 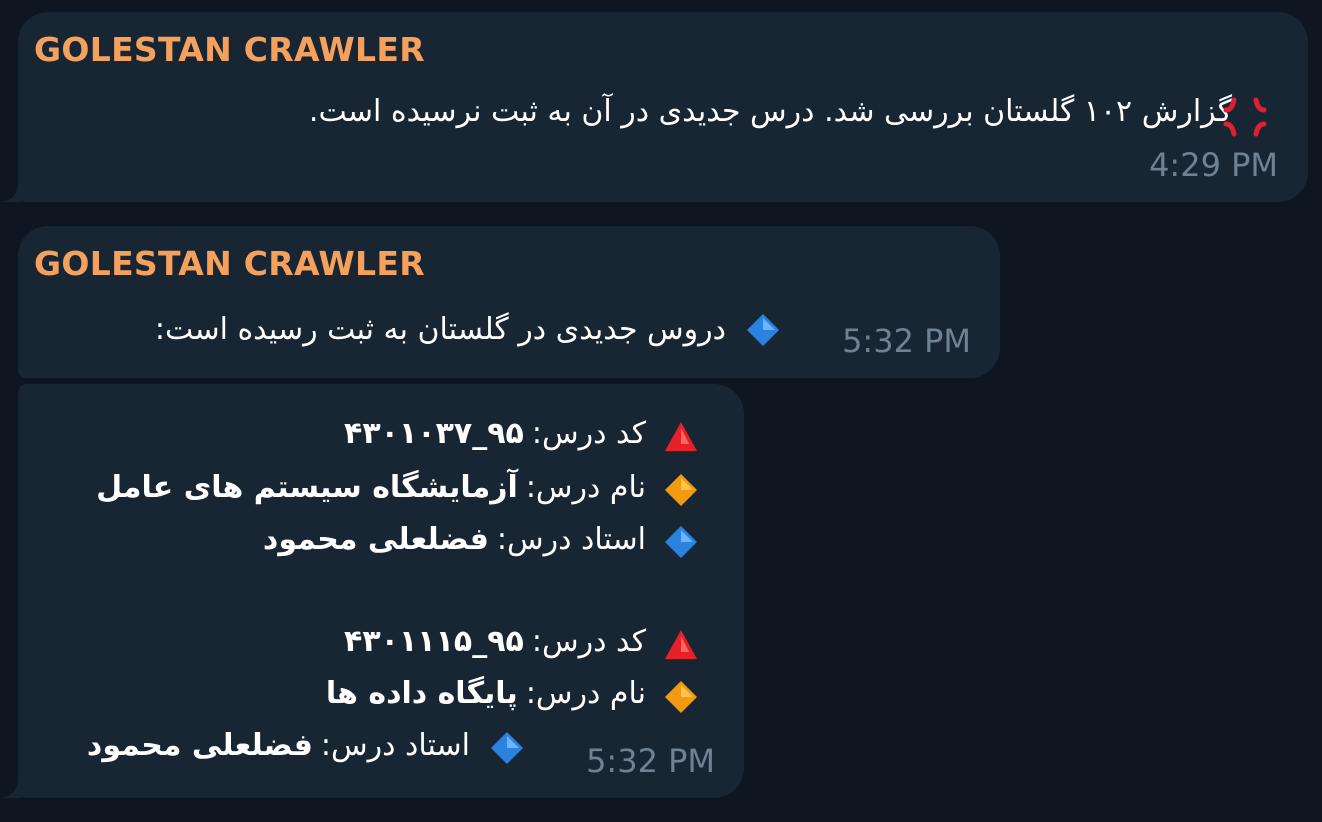 I want to click on course-name-value: آزمایشگاه سیستم های عامل, so click(x=307, y=487).